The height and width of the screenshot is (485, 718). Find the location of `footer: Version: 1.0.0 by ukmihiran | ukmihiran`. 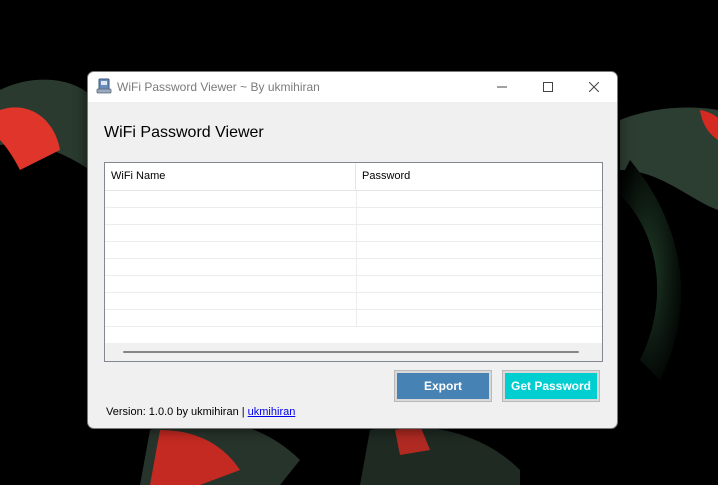

footer: Version: 1.0.0 by ukmihiran | ukmihiran is located at coordinates (200, 412).